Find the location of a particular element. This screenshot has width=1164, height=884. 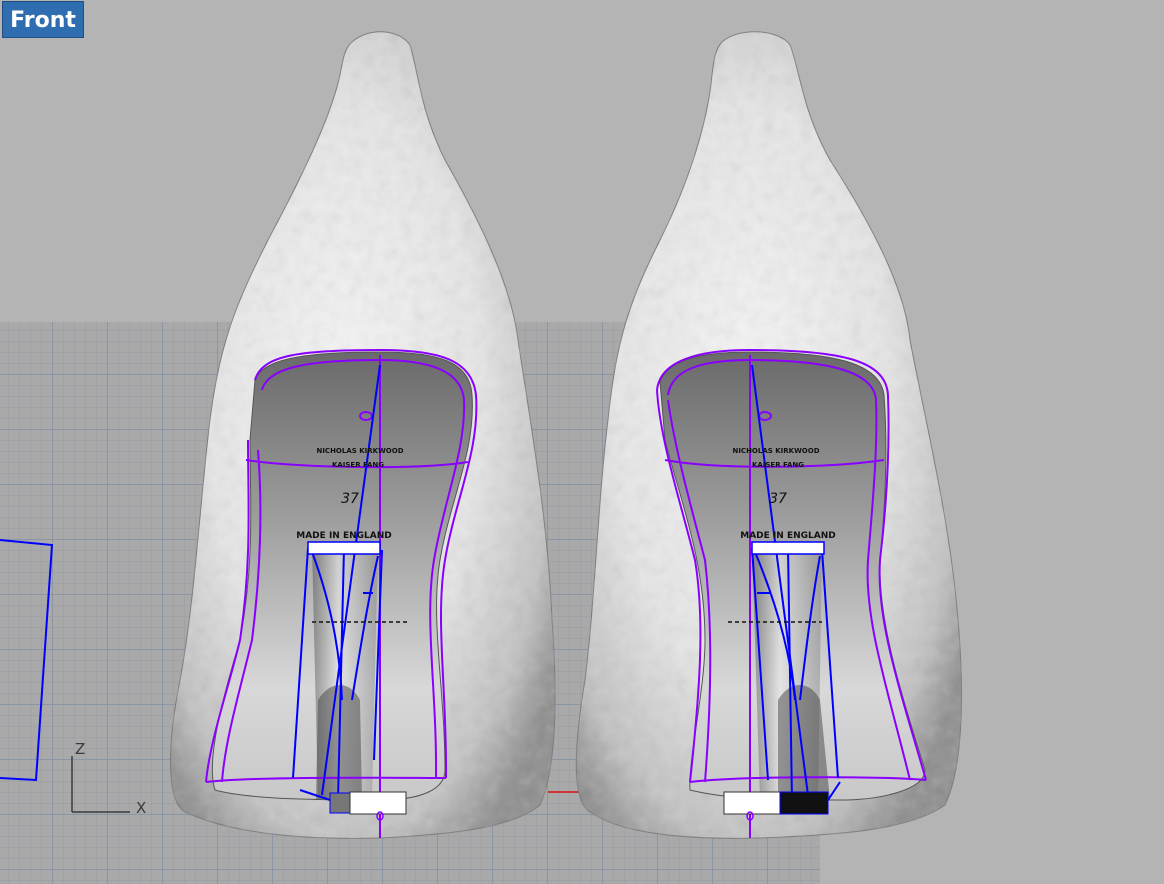

axis-x-label: X is located at coordinates (141, 808).